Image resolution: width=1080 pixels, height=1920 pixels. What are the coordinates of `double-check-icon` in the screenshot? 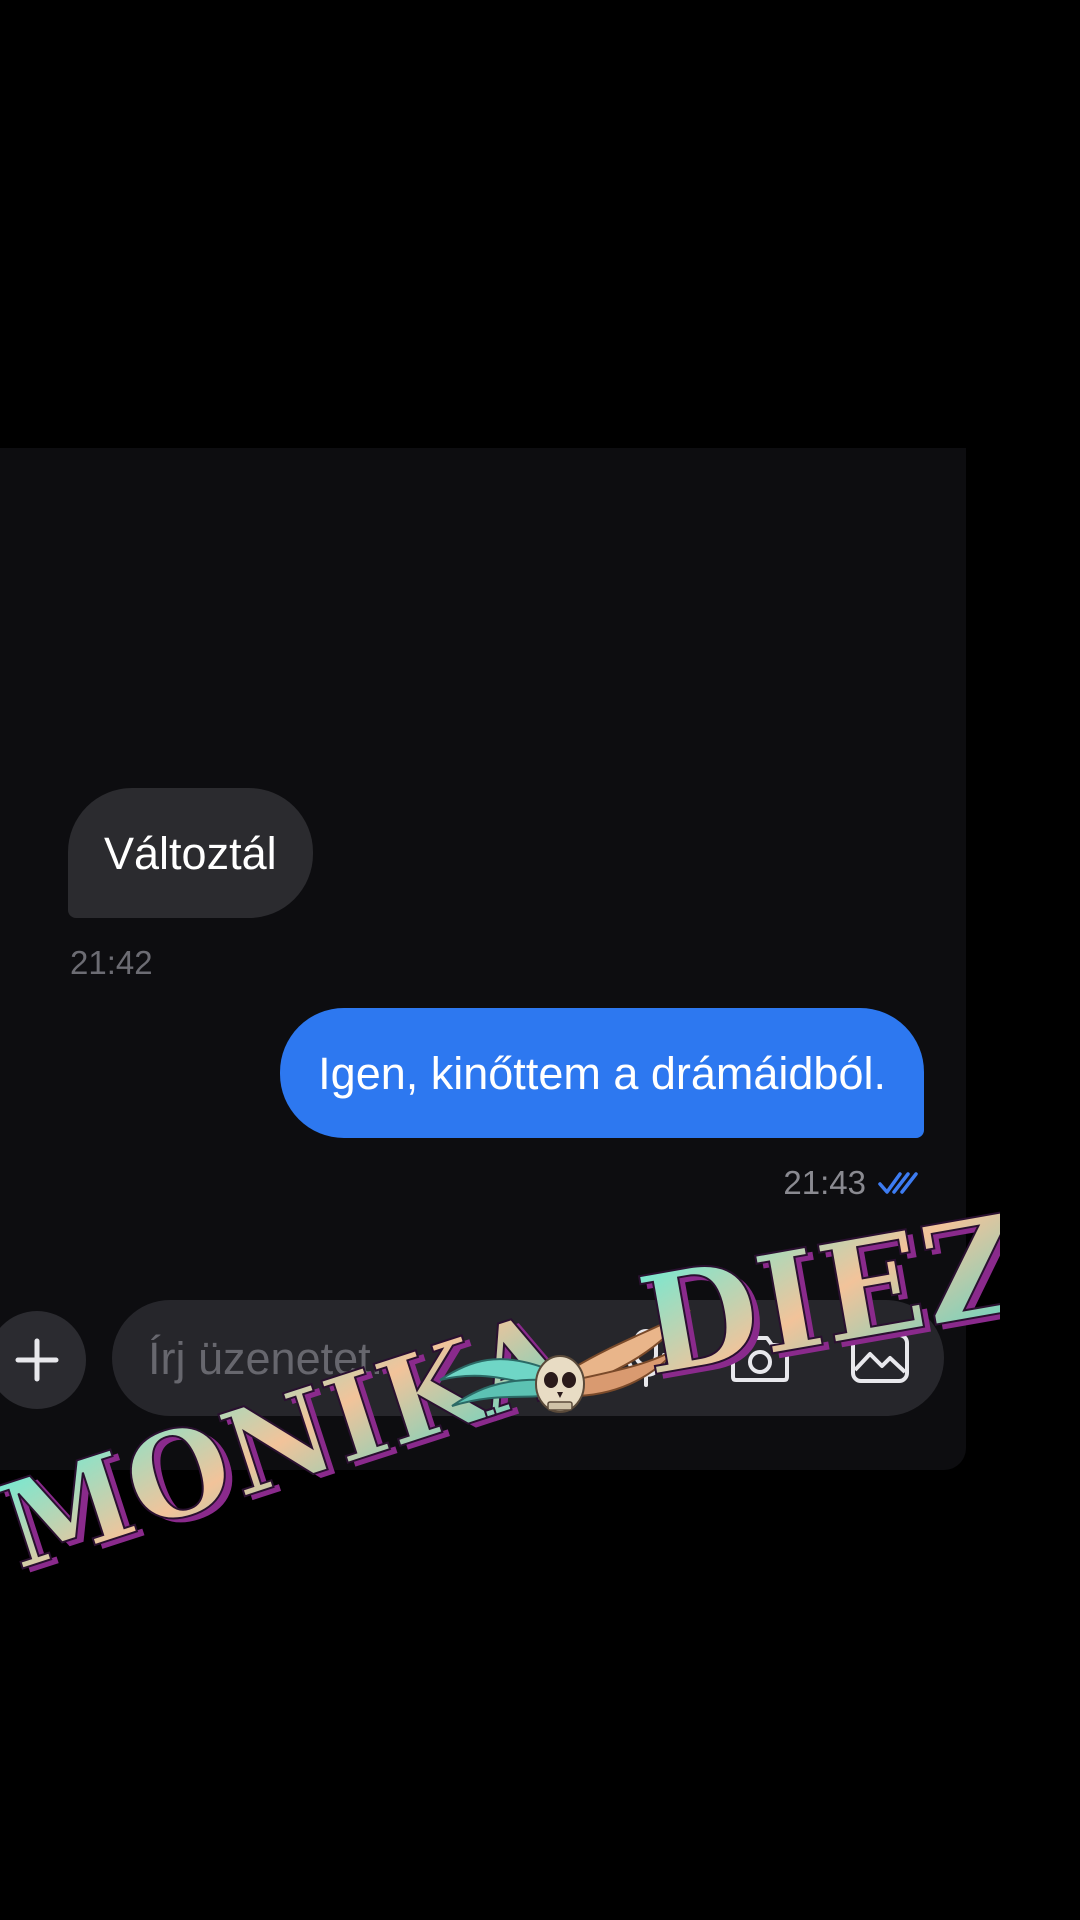 It's located at (898, 1183).